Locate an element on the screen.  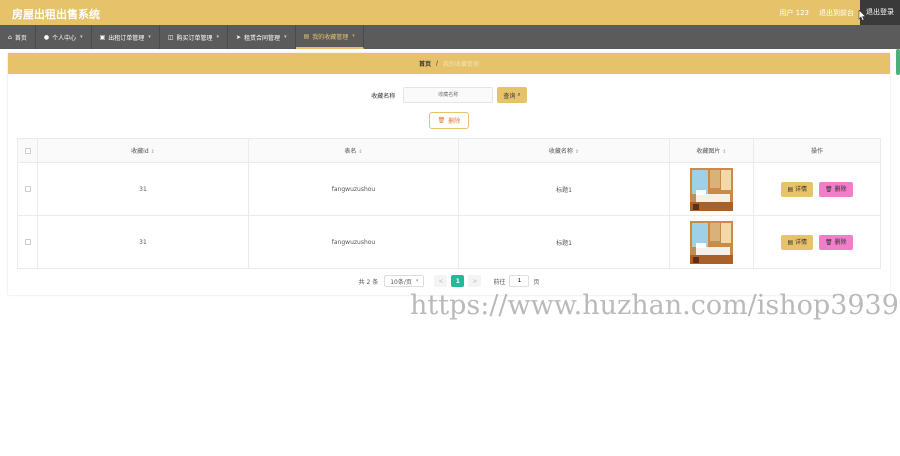
nav-item-home: ⌂ 首页 is located at coordinates (18, 37).